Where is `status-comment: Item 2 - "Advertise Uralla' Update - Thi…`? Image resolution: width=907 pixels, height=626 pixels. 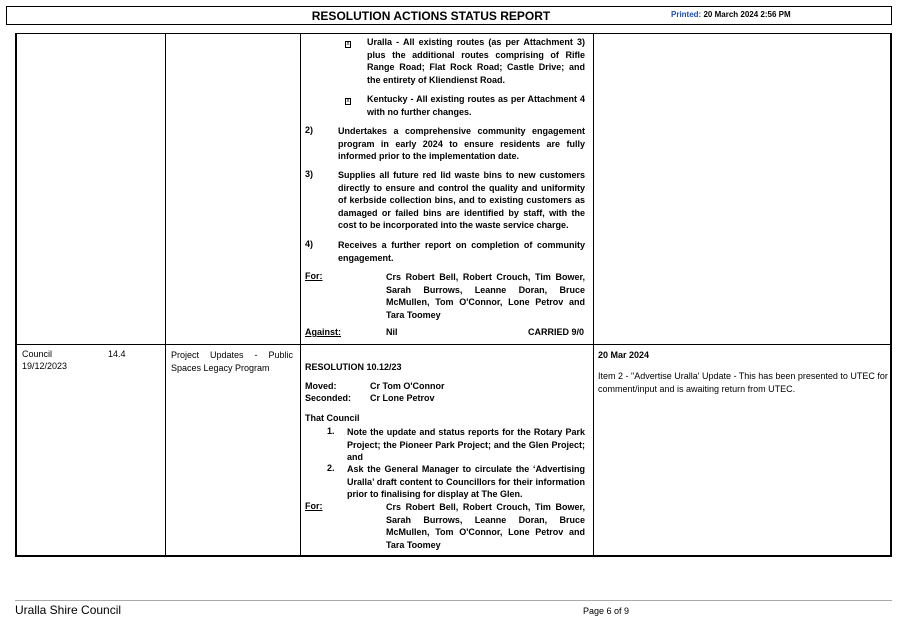 status-comment: Item 2 - "Advertise Uralla' Update - Thi… is located at coordinates (743, 382).